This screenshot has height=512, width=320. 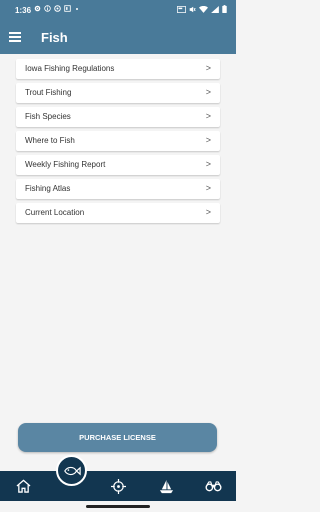 What do you see at coordinates (118, 69) in the screenshot?
I see `menu-item-iowa-fishing-regulations: Iowa Fishing Regulations >` at bounding box center [118, 69].